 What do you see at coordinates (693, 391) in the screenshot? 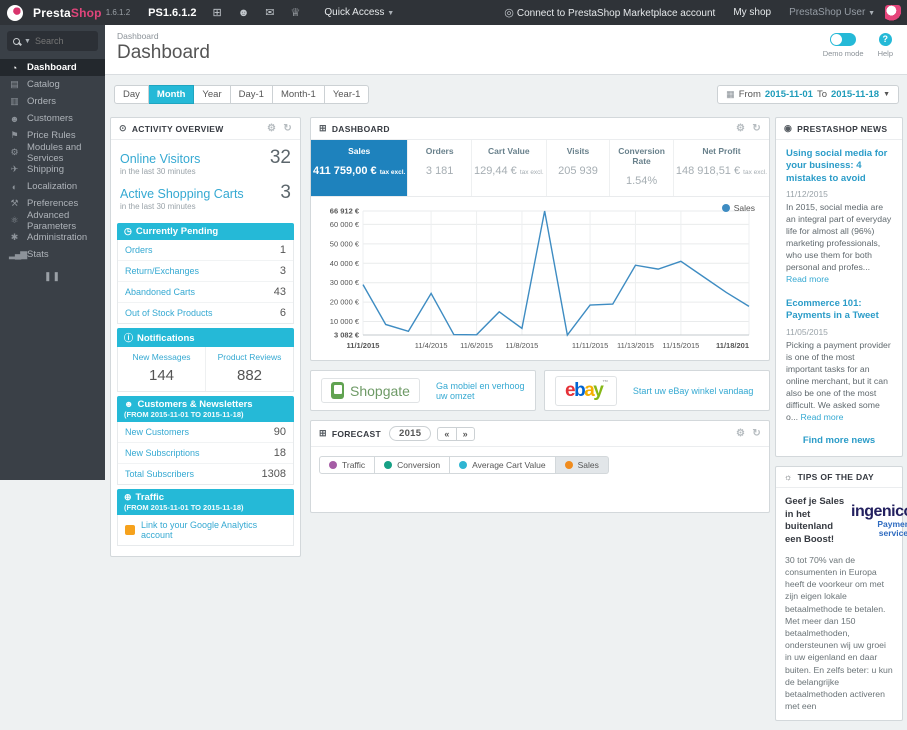
I see `ebay-link: Start uw eBay winkel vandaag` at bounding box center [693, 391].